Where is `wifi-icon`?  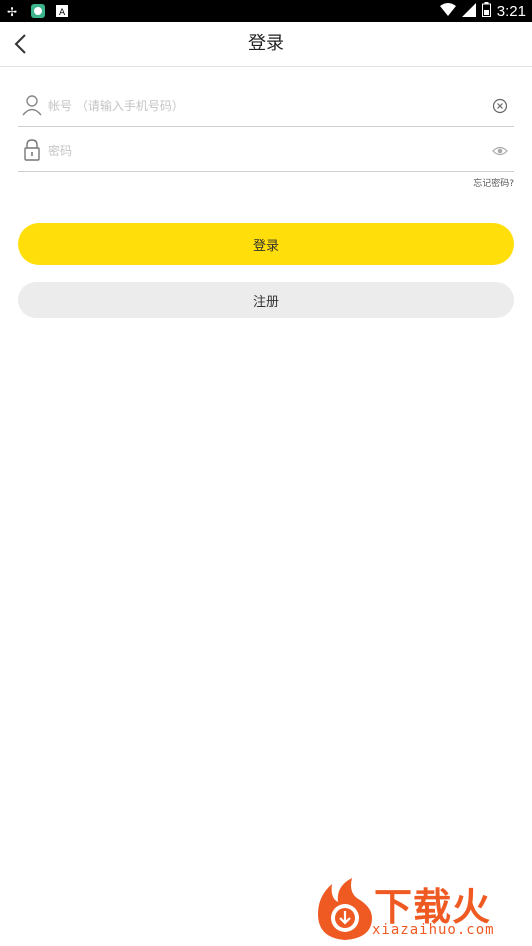
wifi-icon is located at coordinates (447, 11).